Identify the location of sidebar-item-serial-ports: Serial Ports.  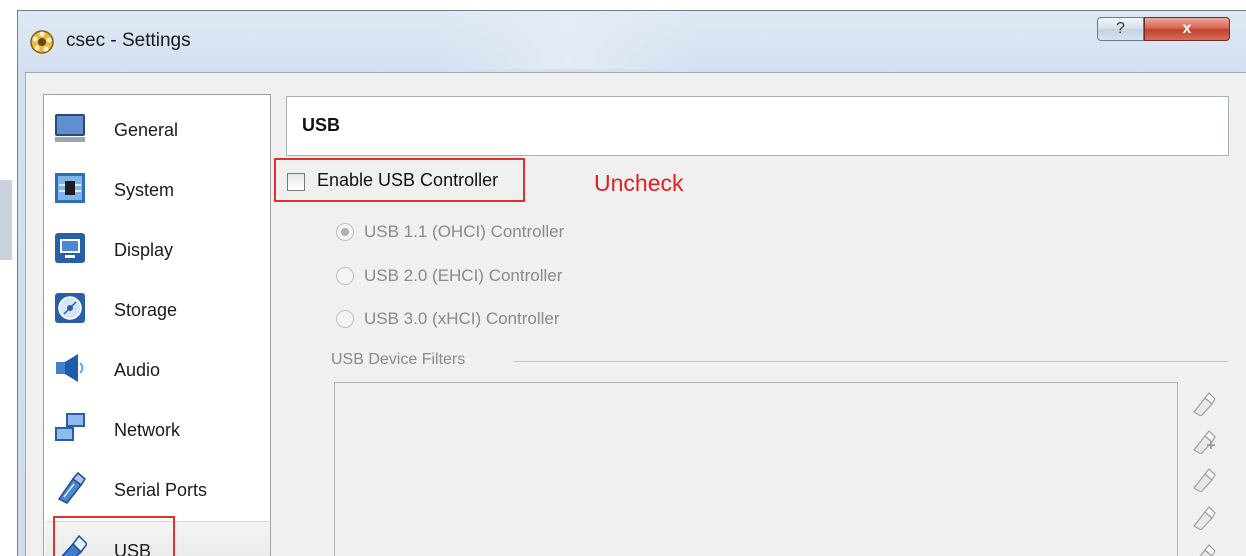
(157, 490).